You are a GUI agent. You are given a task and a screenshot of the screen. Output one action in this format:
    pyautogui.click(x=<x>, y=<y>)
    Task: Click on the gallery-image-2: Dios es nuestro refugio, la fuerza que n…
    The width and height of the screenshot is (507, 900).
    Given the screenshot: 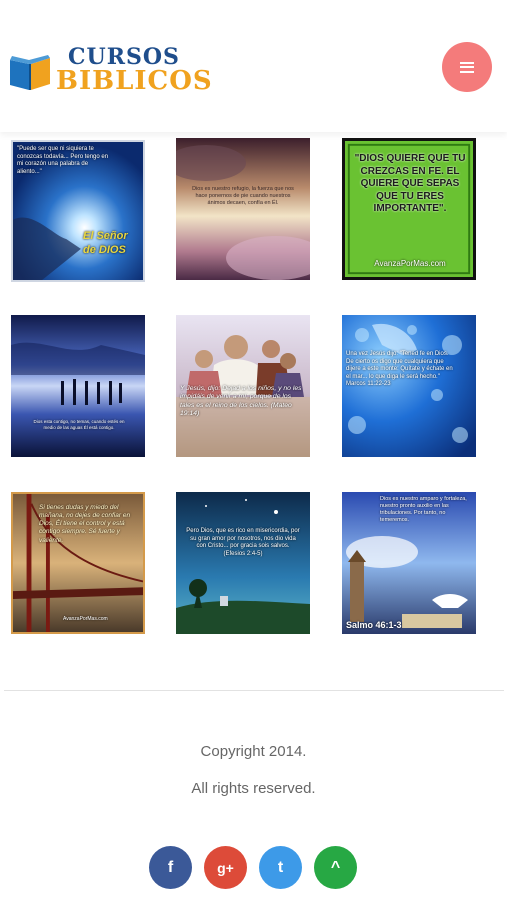 What is the action you would take?
    pyautogui.click(x=243, y=209)
    